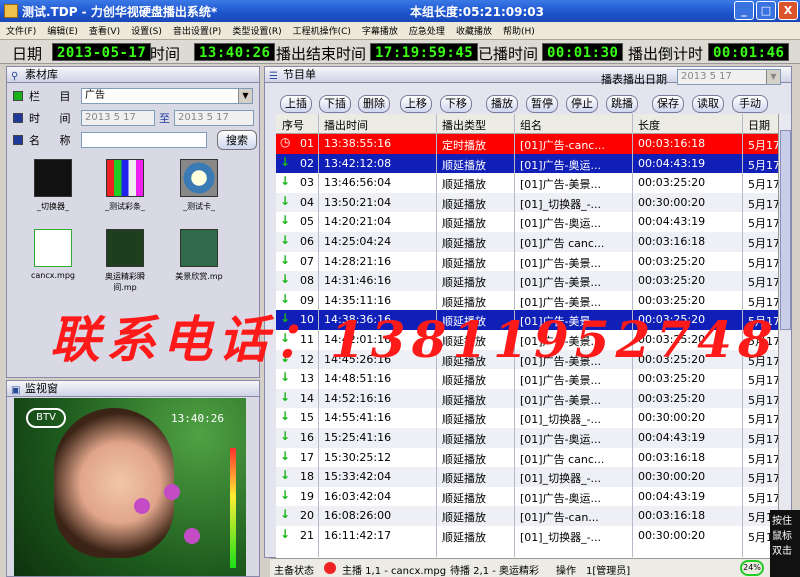  What do you see at coordinates (464, 125) in the screenshot?
I see `col-header-type: 播出类型` at bounding box center [464, 125].